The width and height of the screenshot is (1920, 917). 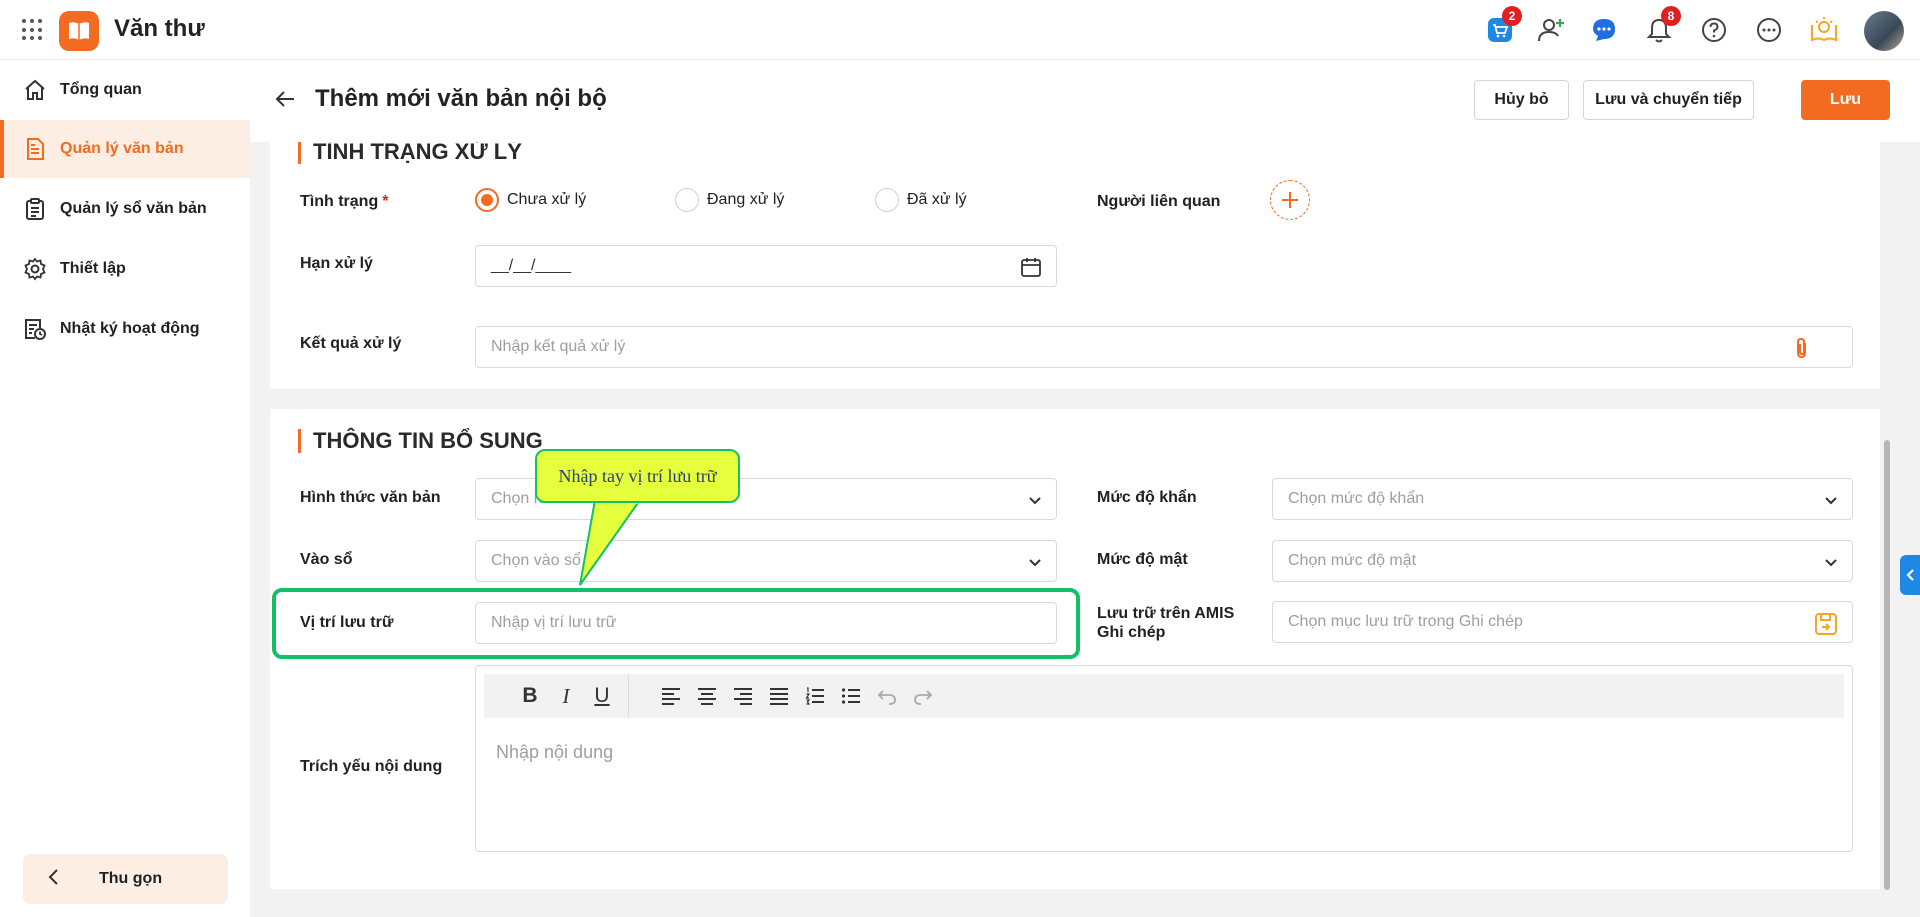 I want to click on sidebar-item-register-management: Quản lý sổ văn bản, so click(x=125, y=209).